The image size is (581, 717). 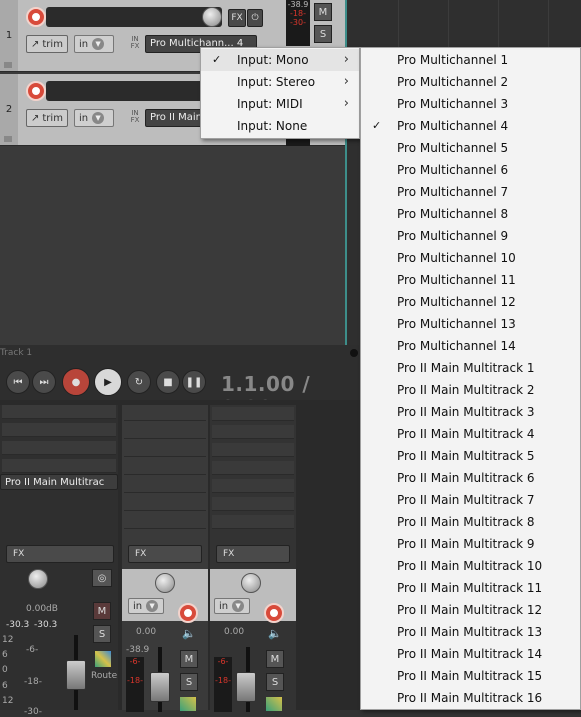 I want to click on menu-item-pro-multichannel-4: ✓ Pro Multichannel 4, so click(x=470, y=126).